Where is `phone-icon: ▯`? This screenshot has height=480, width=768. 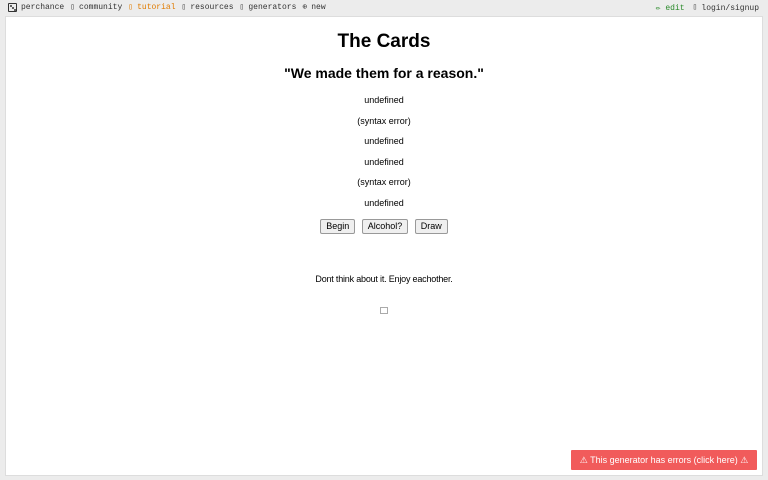 phone-icon: ▯ is located at coordinates (73, 7).